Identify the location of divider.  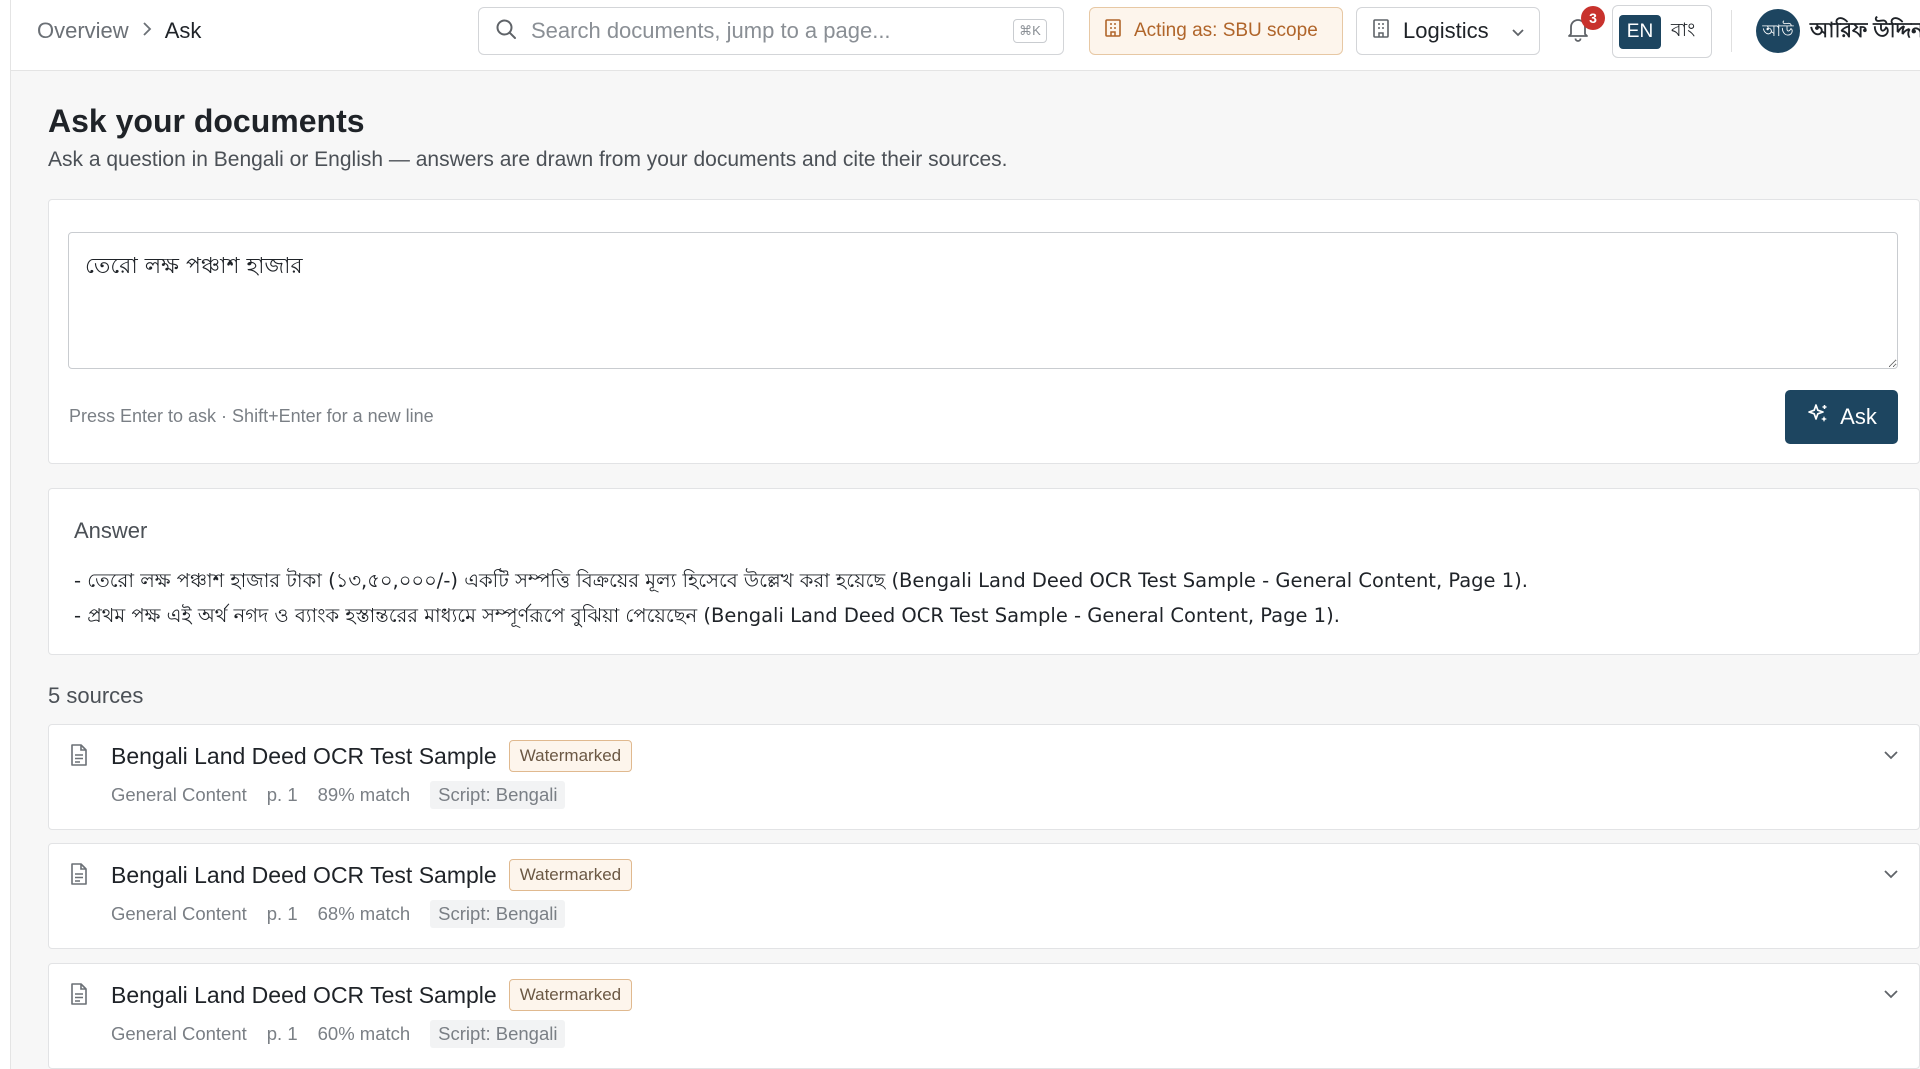
(1731, 31).